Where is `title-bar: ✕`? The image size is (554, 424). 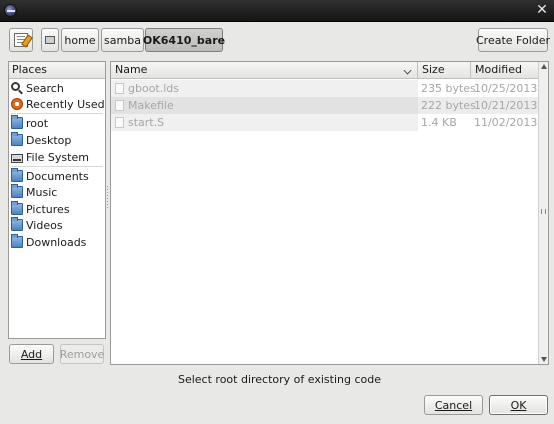 title-bar: ✕ is located at coordinates (277, 11).